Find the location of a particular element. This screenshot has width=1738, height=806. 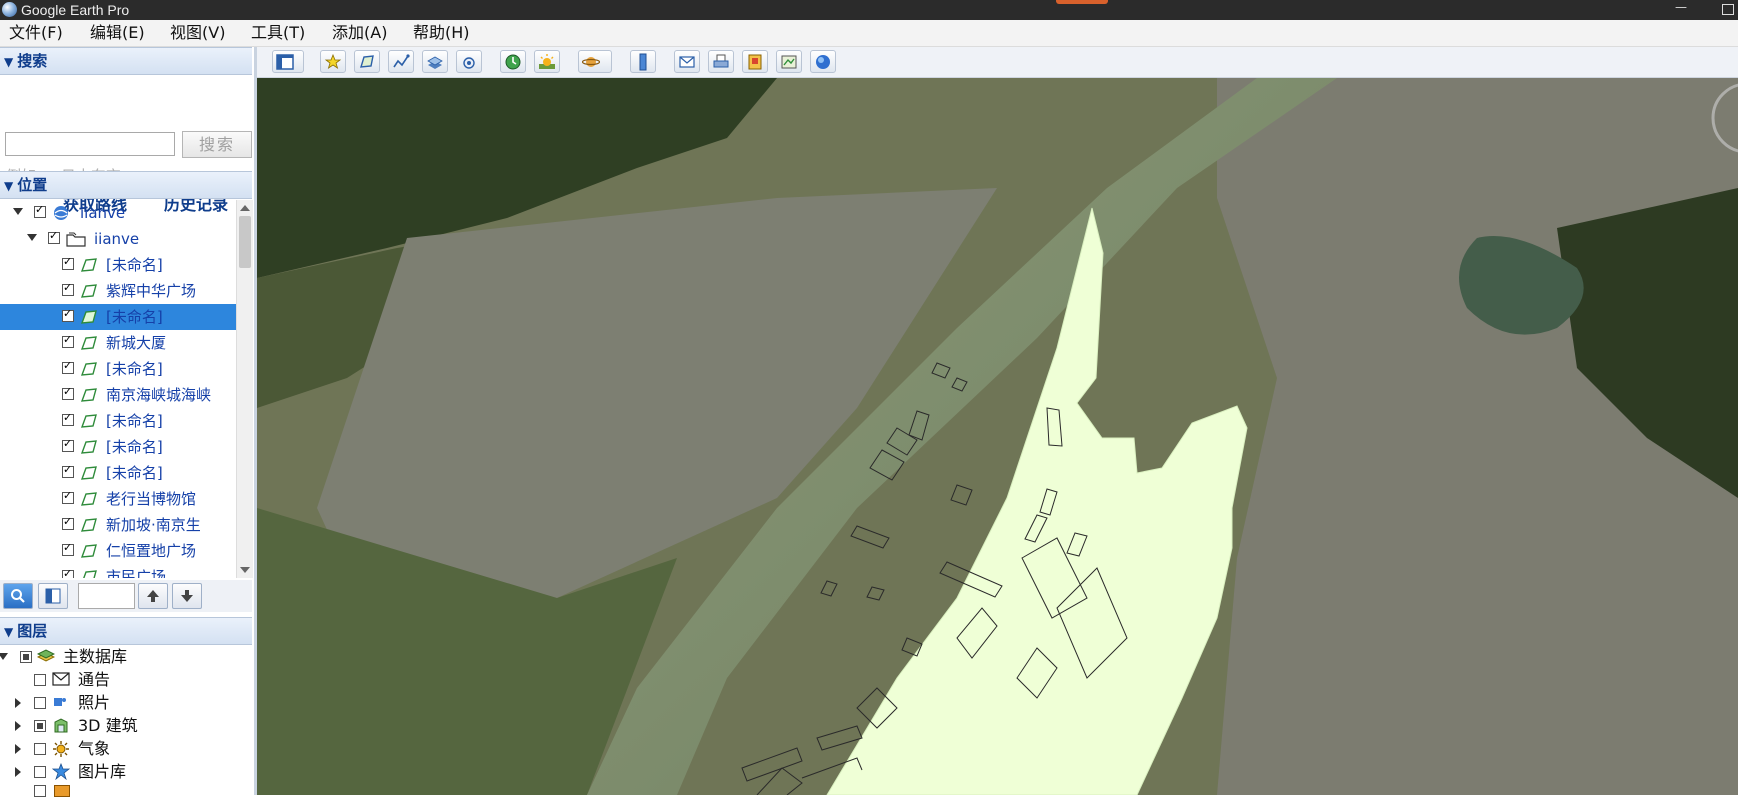

scroll-down-arrow-icon is located at coordinates (245, 570).